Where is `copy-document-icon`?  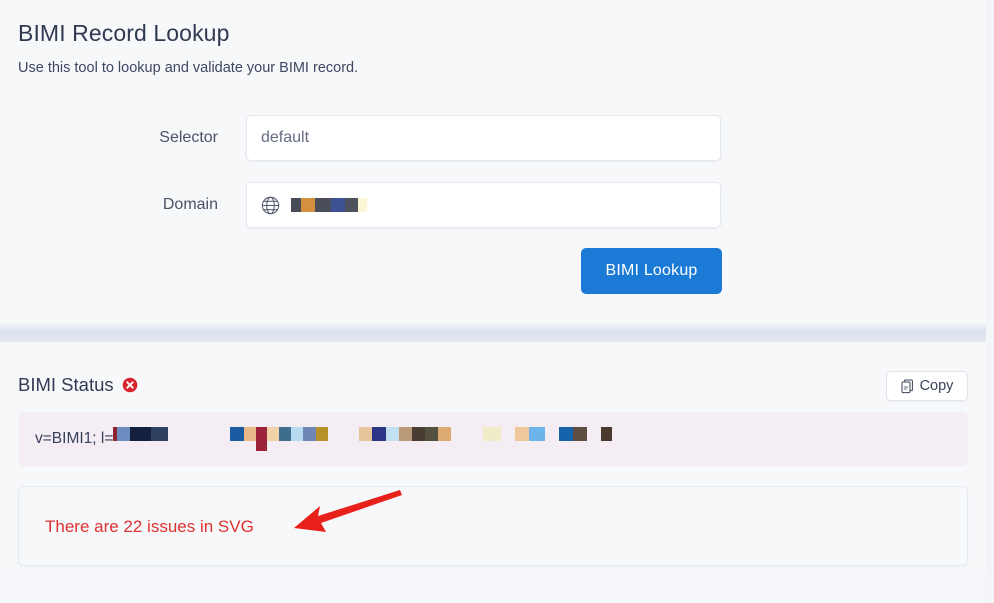 copy-document-icon is located at coordinates (907, 386).